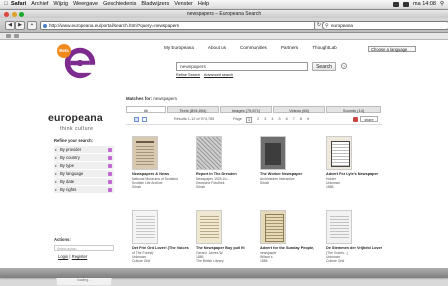 Image resolution: width=448 pixels, height=286 pixels. Describe the element at coordinates (301, 120) in the screenshot. I see `page-link: 8` at that location.